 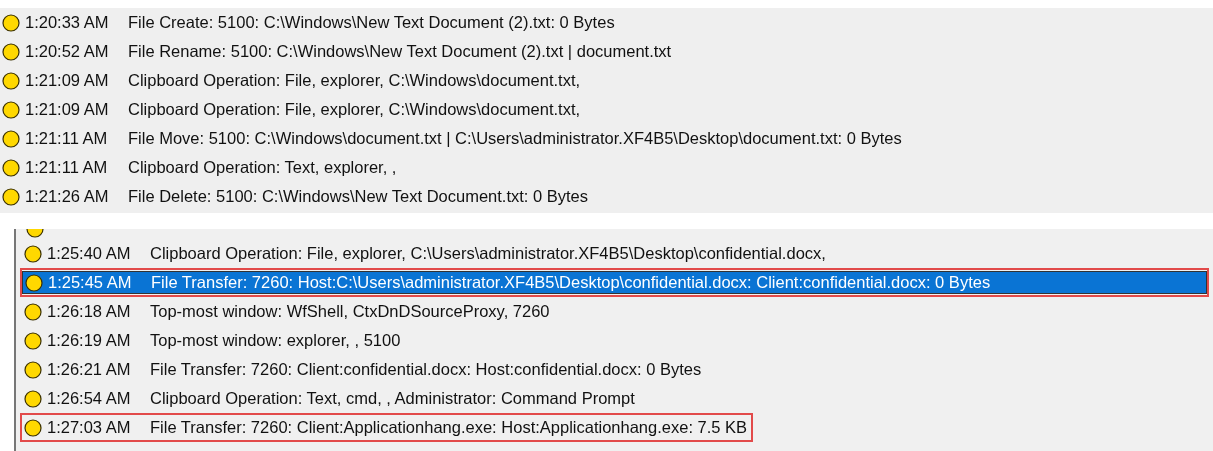 What do you see at coordinates (89, 398) in the screenshot?
I see `entry-time: 1:26:54 AM` at bounding box center [89, 398].